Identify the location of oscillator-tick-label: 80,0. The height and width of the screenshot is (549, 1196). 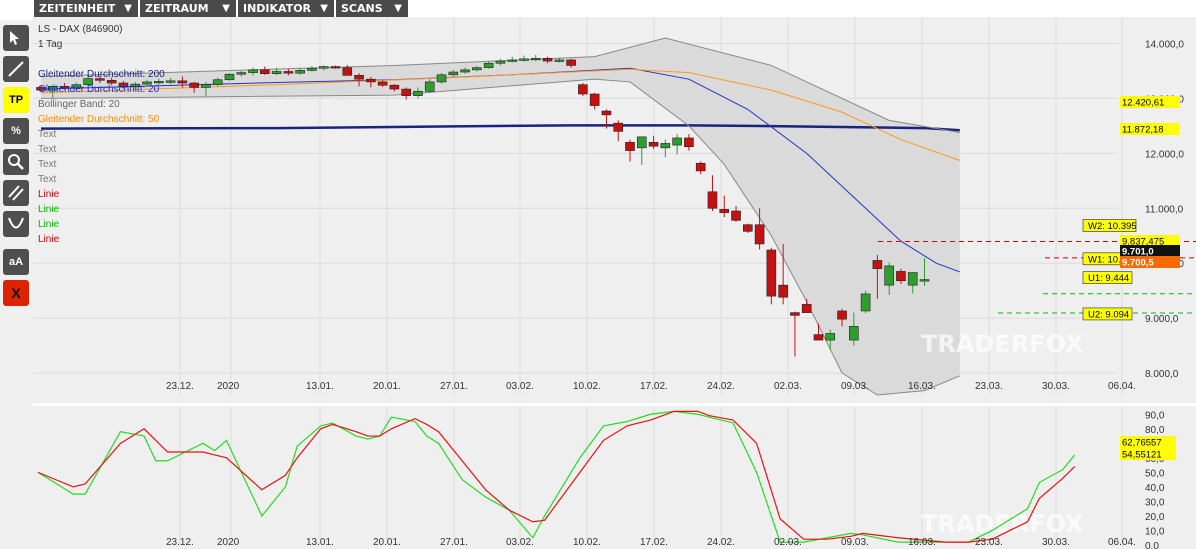
(1155, 430).